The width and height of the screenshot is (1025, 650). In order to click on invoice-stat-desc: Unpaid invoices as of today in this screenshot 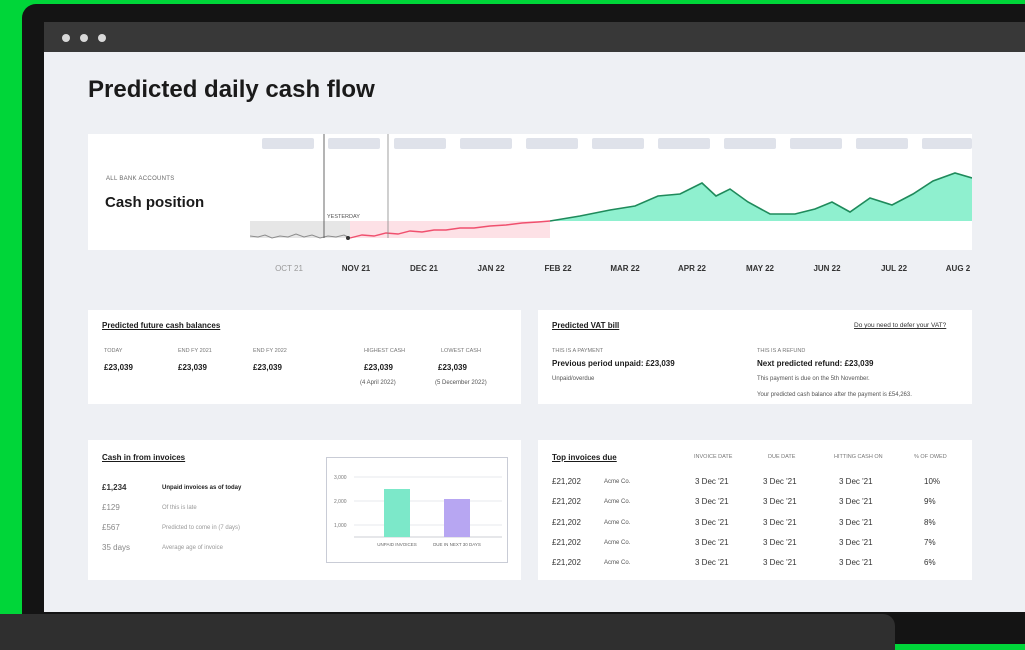, I will do `click(202, 488)`.